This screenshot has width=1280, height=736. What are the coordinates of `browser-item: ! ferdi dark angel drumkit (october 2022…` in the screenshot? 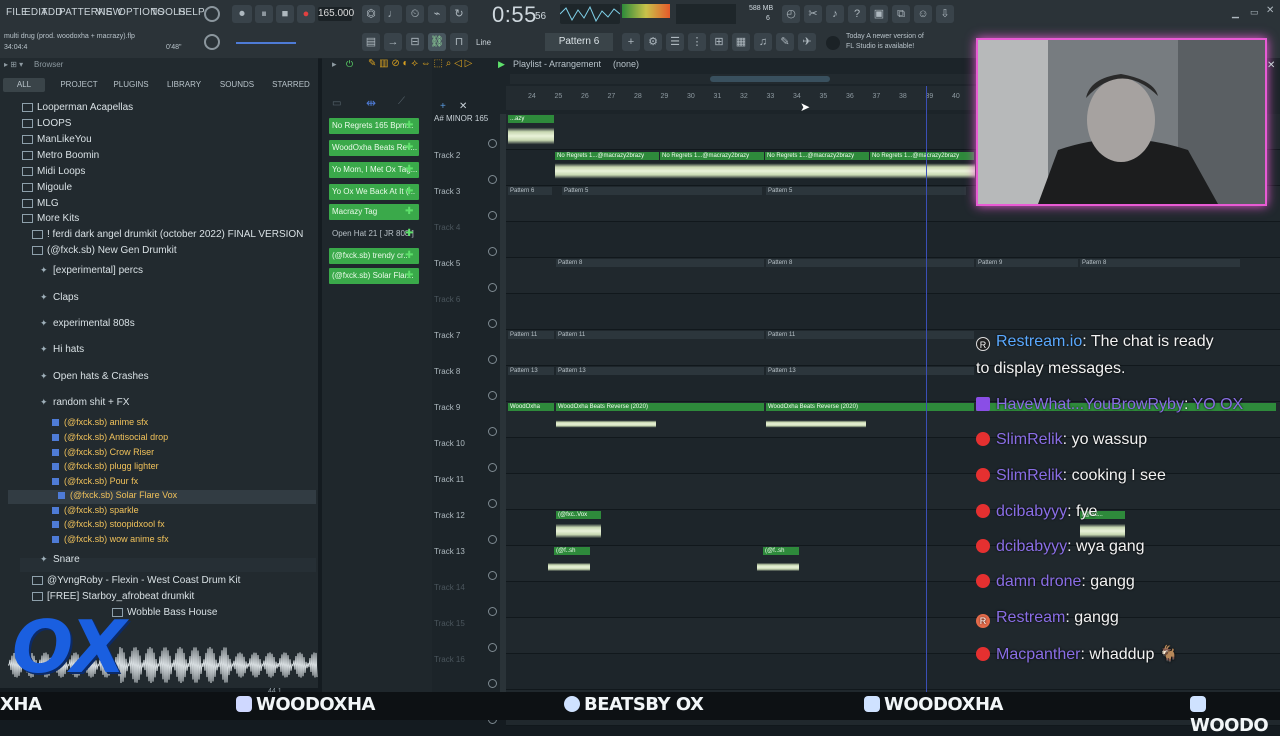 It's located at (167, 234).